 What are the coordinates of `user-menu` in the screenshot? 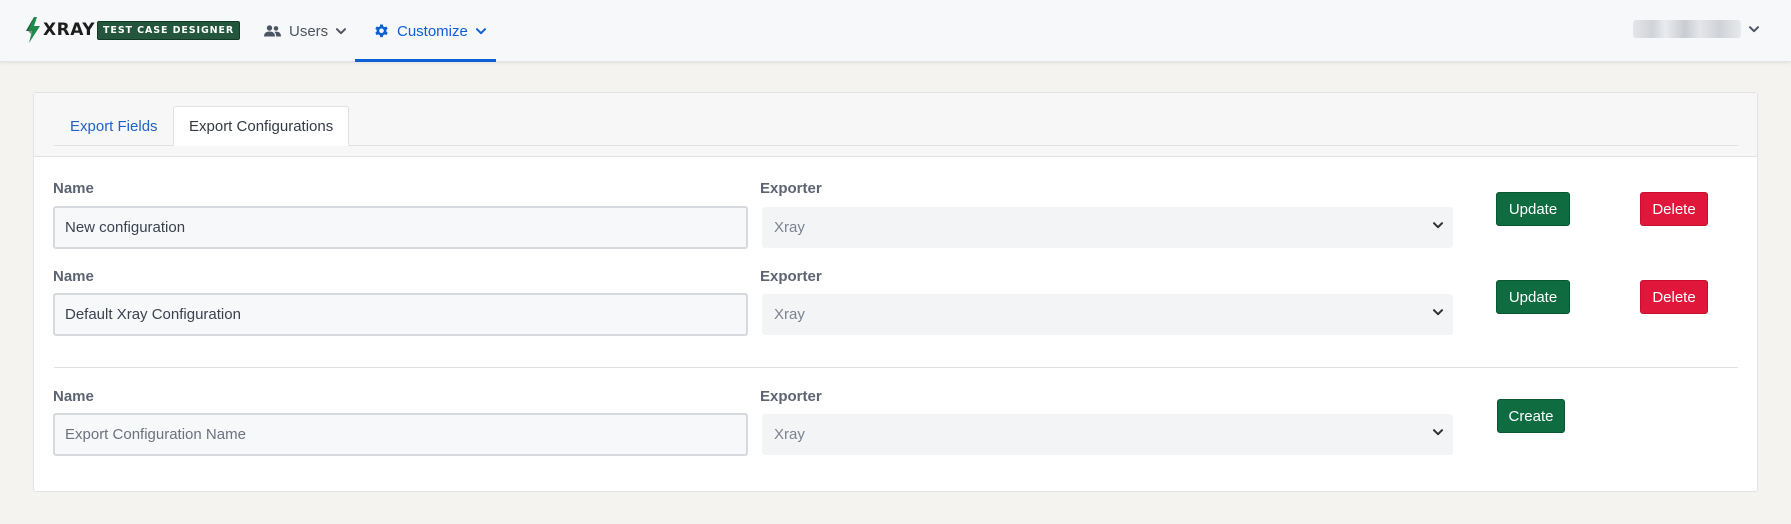 It's located at (1696, 29).